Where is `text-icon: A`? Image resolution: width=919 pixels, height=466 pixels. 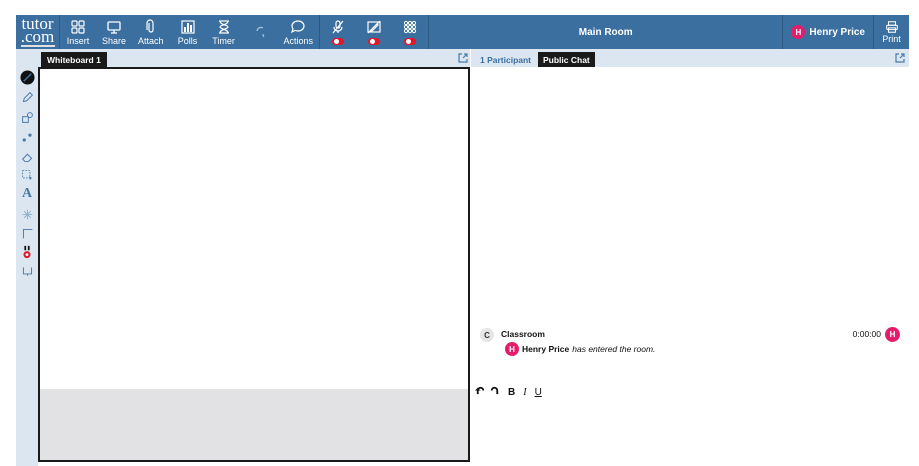 text-icon: A is located at coordinates (27, 193).